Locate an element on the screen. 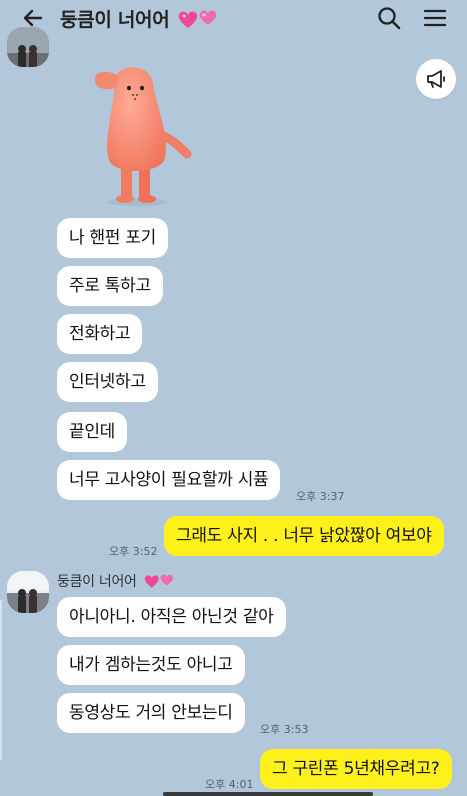 The width and height of the screenshot is (467, 796). search-icon is located at coordinates (389, 18).